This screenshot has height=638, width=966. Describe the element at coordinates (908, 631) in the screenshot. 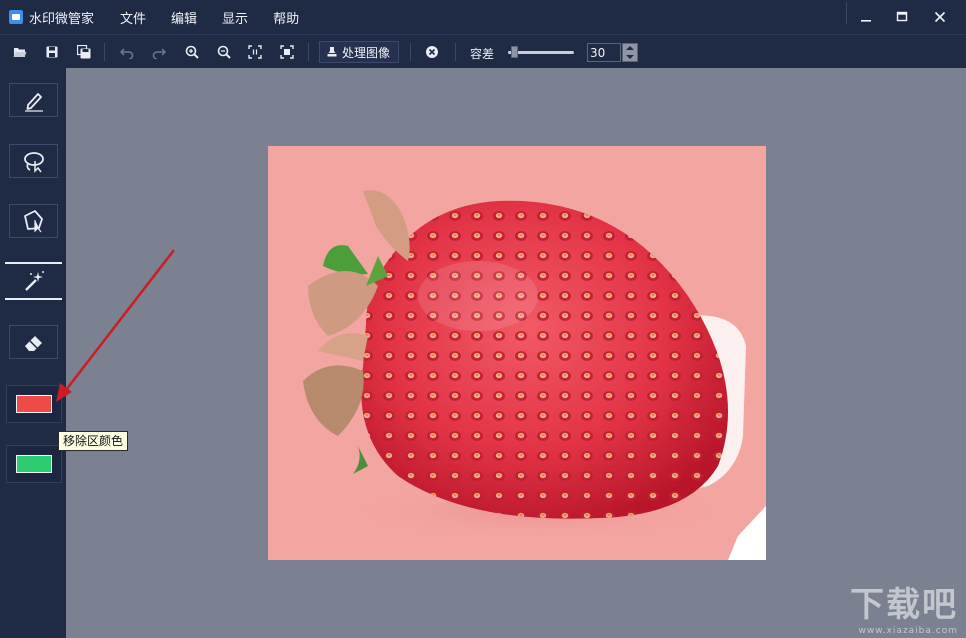

I see `watermark-url: www.xiazaiba.com` at that location.